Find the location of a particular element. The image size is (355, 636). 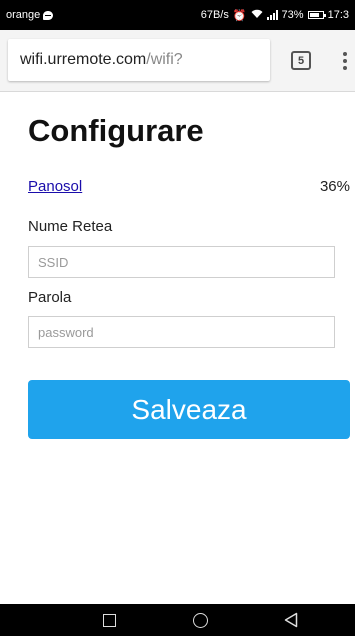

save-button: Salveaza is located at coordinates (189, 409).